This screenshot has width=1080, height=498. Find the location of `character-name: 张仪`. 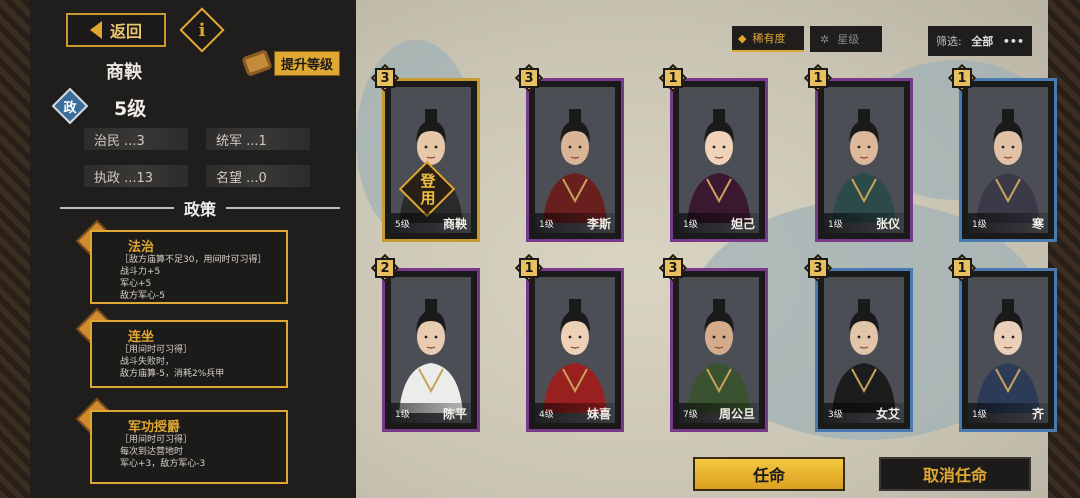

character-name: 张仪 is located at coordinates (887, 223).